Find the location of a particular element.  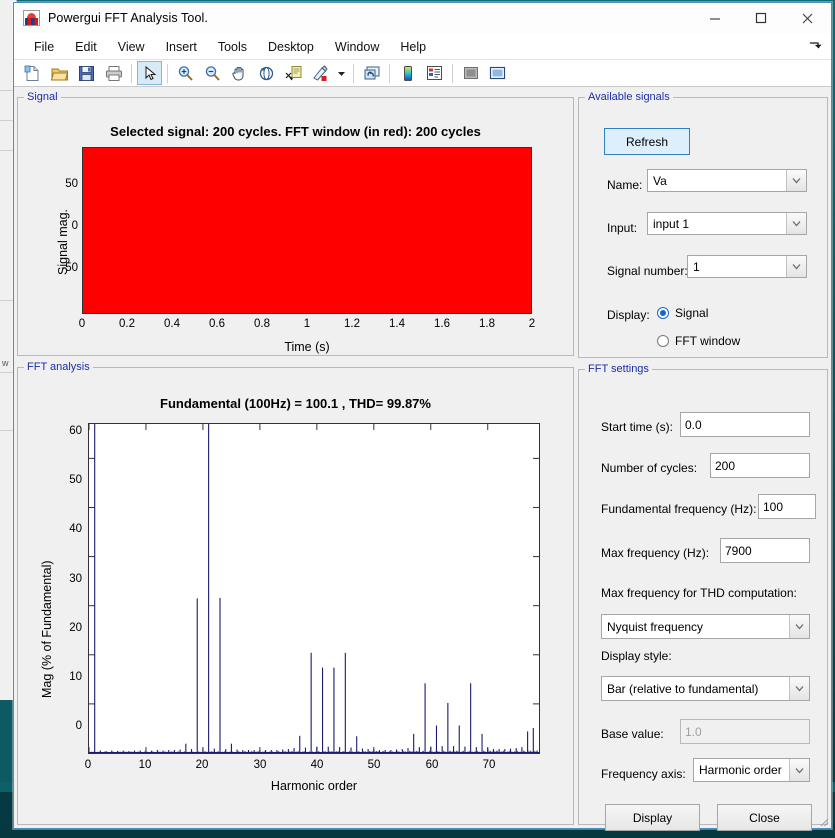

print-figure-icon is located at coordinates (113, 73).